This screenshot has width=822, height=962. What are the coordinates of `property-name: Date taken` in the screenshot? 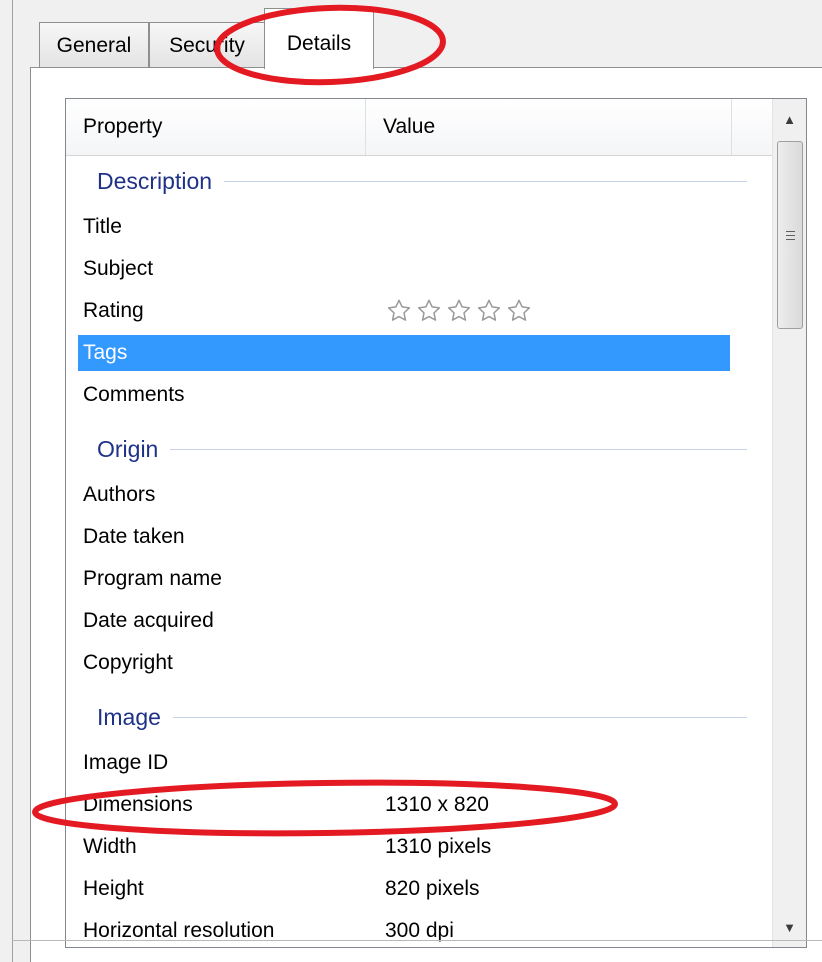 It's located at (134, 536).